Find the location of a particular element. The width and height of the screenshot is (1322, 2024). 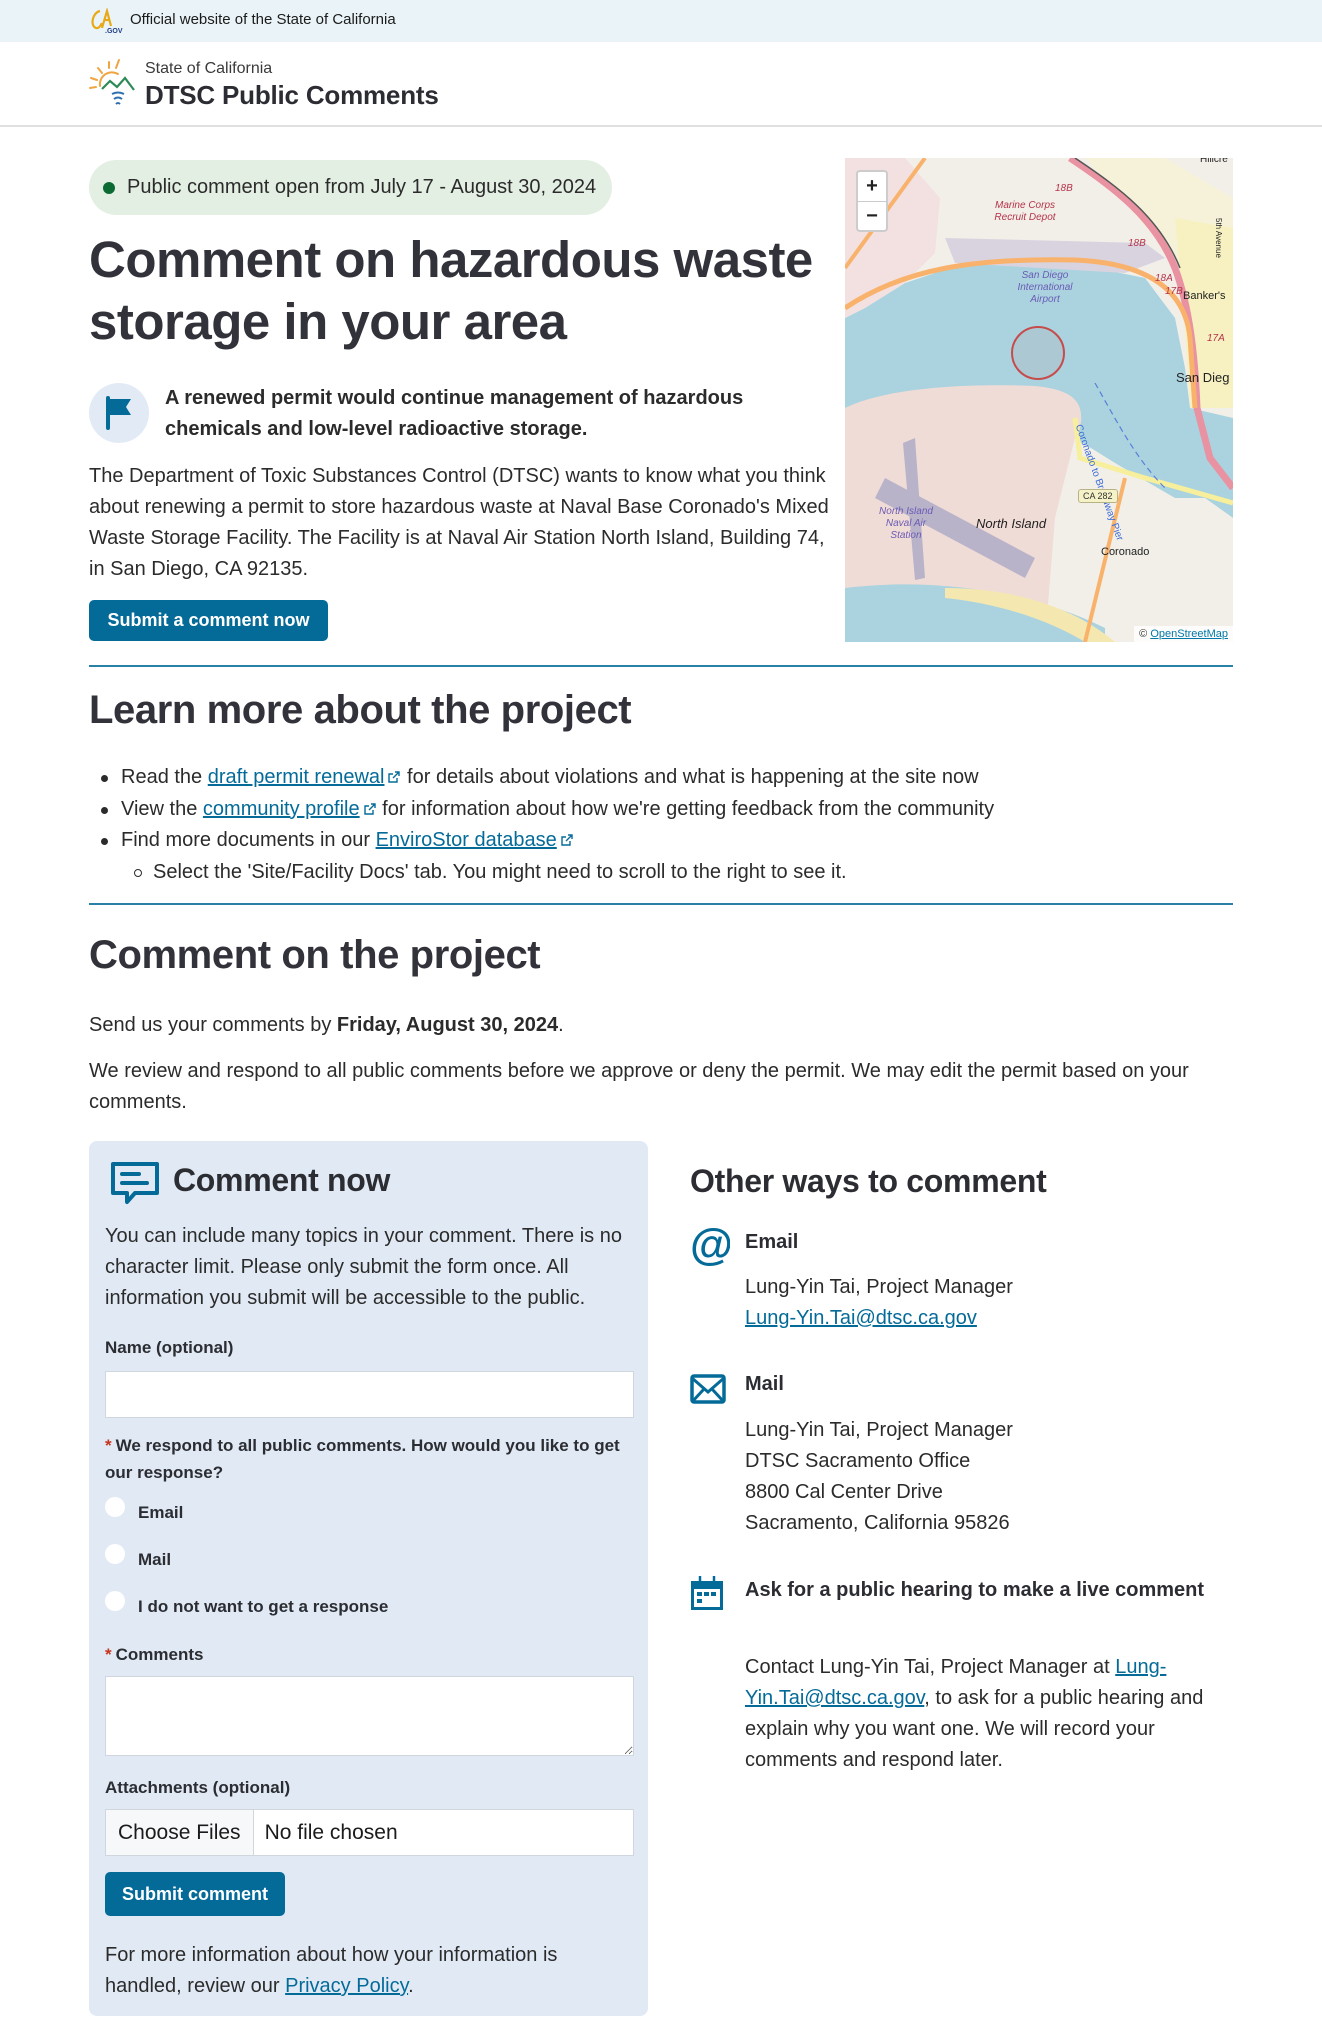

submit-comment-button: Submit comment is located at coordinates (195, 1894).